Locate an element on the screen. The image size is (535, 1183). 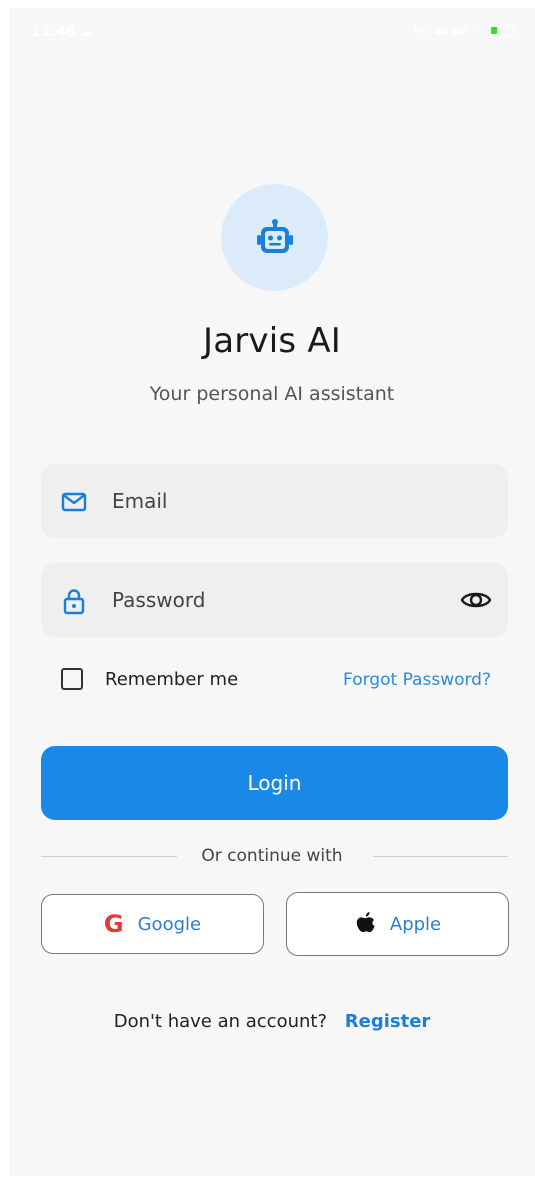
apple-icon is located at coordinates (365, 924).